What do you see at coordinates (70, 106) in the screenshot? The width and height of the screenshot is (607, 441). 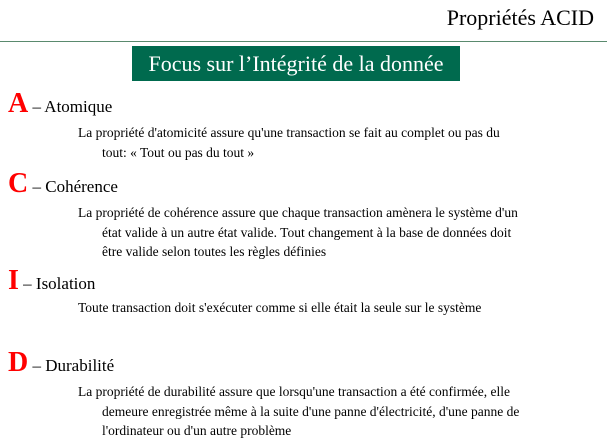 I see `section-label: – Atomique` at bounding box center [70, 106].